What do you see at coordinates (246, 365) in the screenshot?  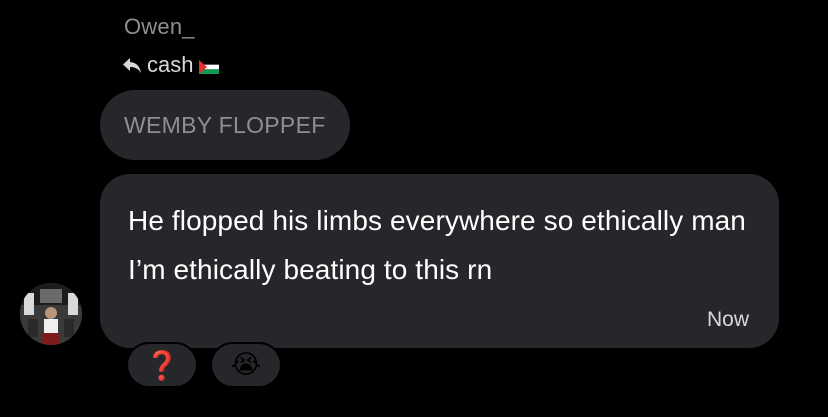 I see `crying-face-icon: 😭` at bounding box center [246, 365].